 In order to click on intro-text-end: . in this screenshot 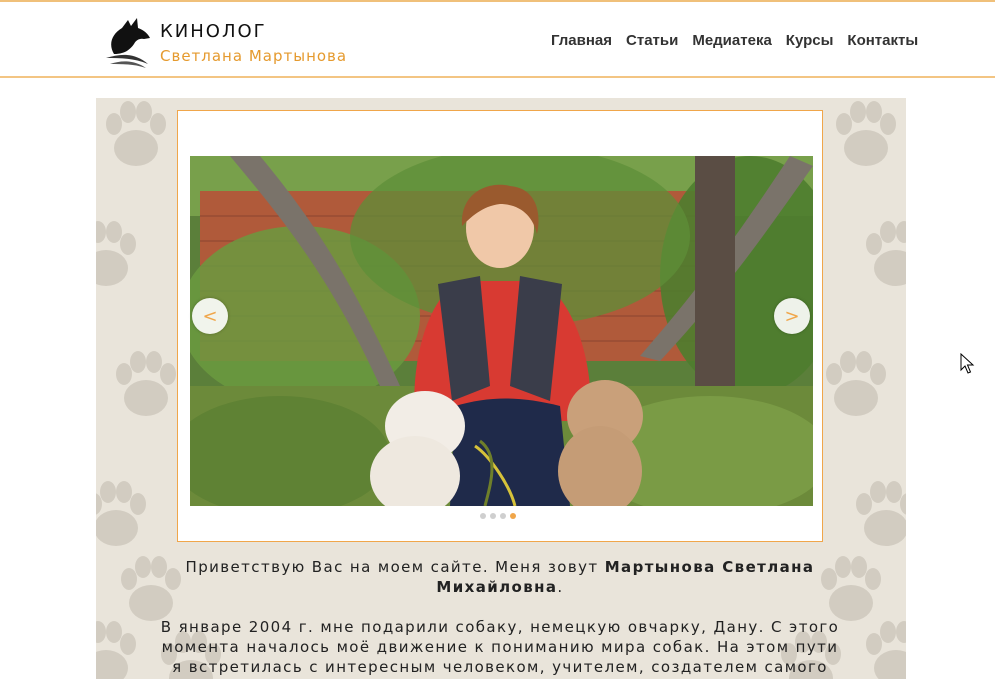, I will do `click(560, 587)`.